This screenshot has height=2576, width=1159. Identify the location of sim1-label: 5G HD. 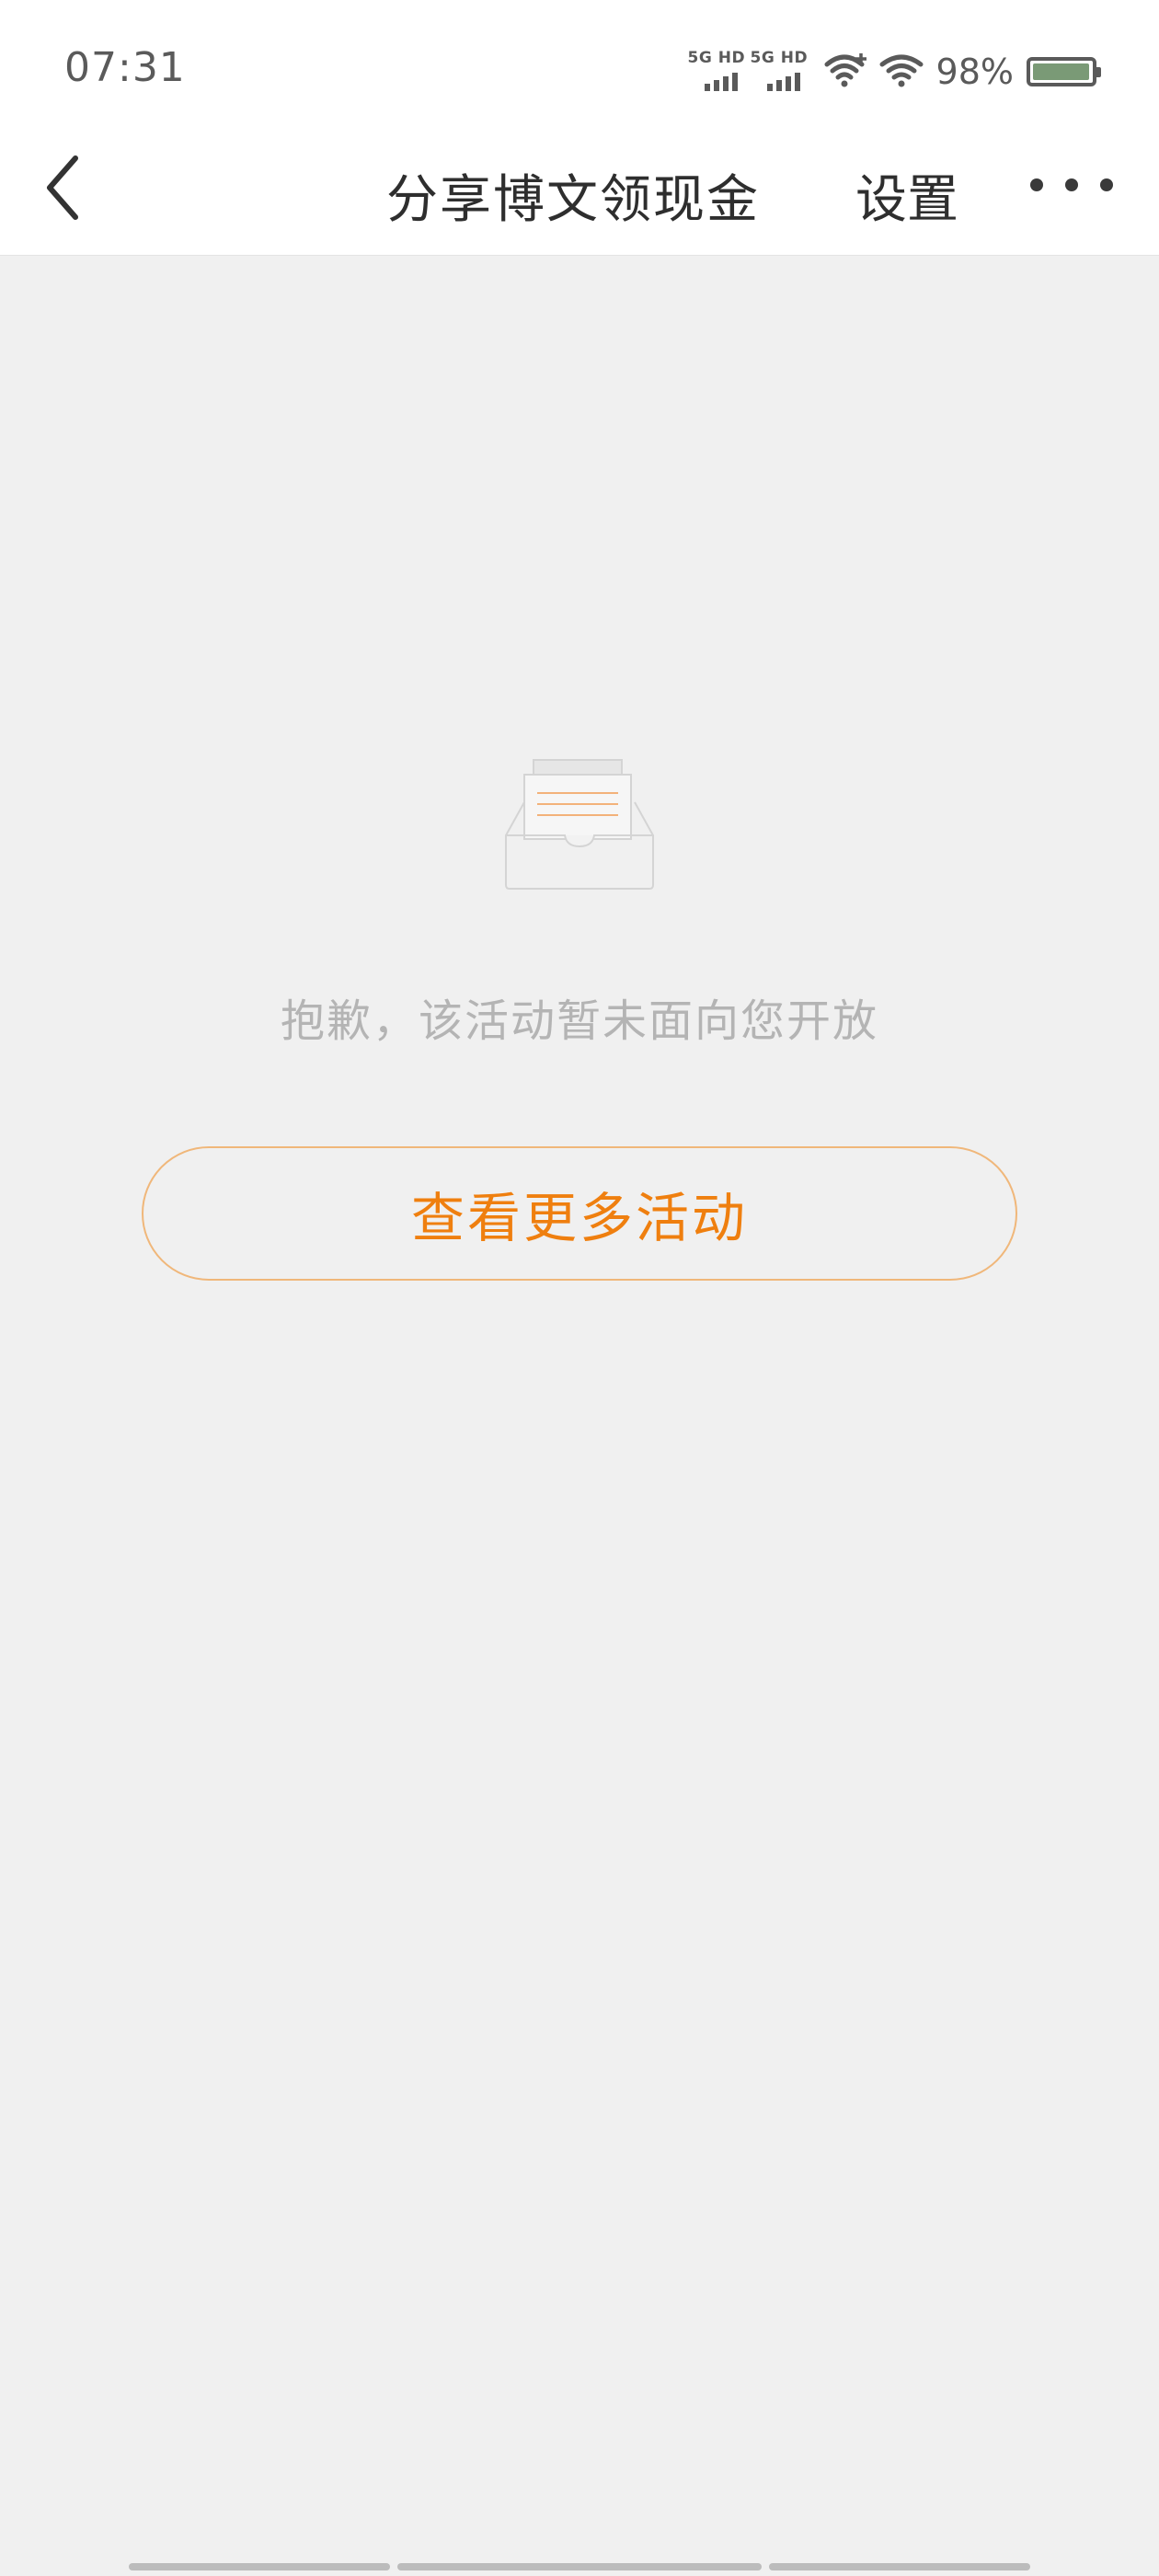
(716, 58).